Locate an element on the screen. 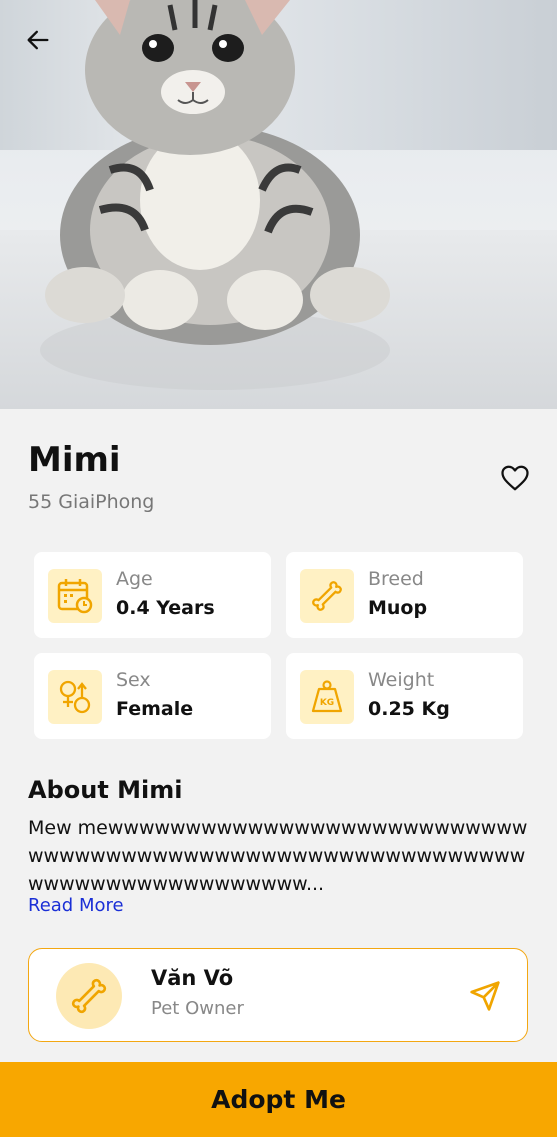 The image size is (557, 1137). owner-name: Văn Võ is located at coordinates (192, 978).